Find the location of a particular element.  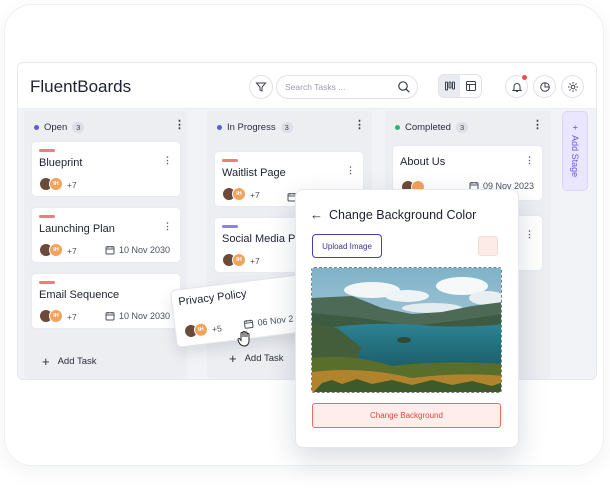

add-stage-label: + Add Stage is located at coordinates (575, 151).